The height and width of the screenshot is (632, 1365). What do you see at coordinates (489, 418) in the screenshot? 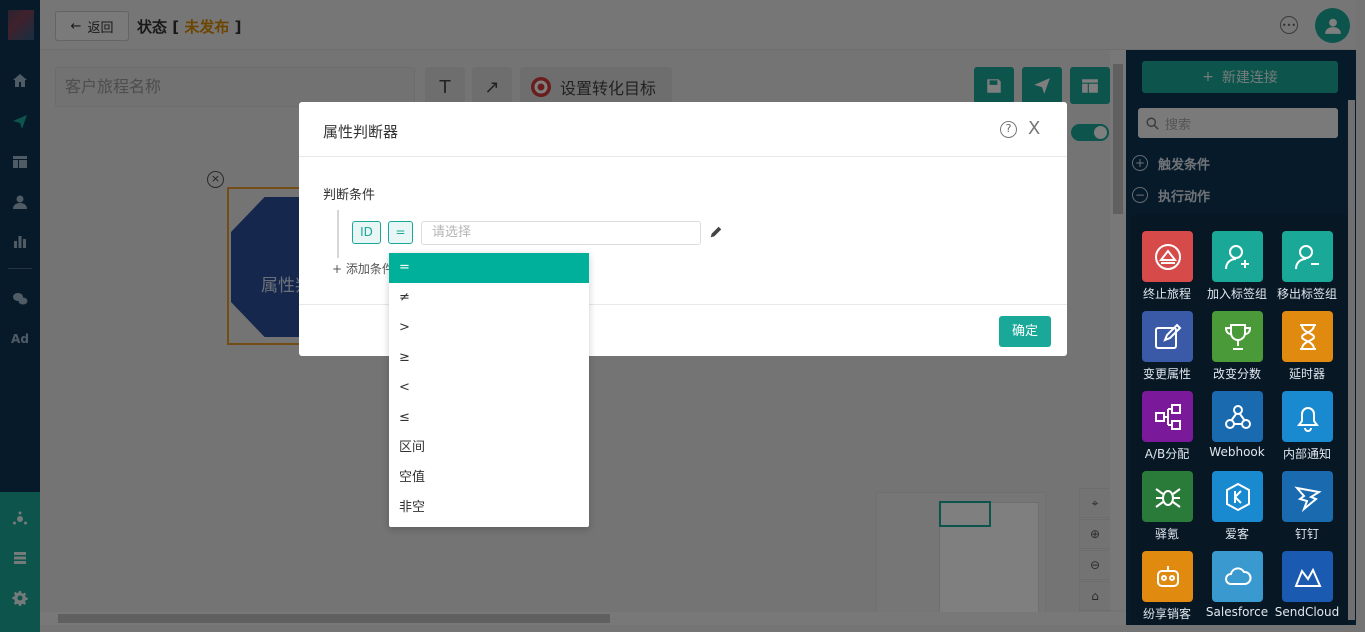
I see `dropdown-option: ≤` at bounding box center [489, 418].